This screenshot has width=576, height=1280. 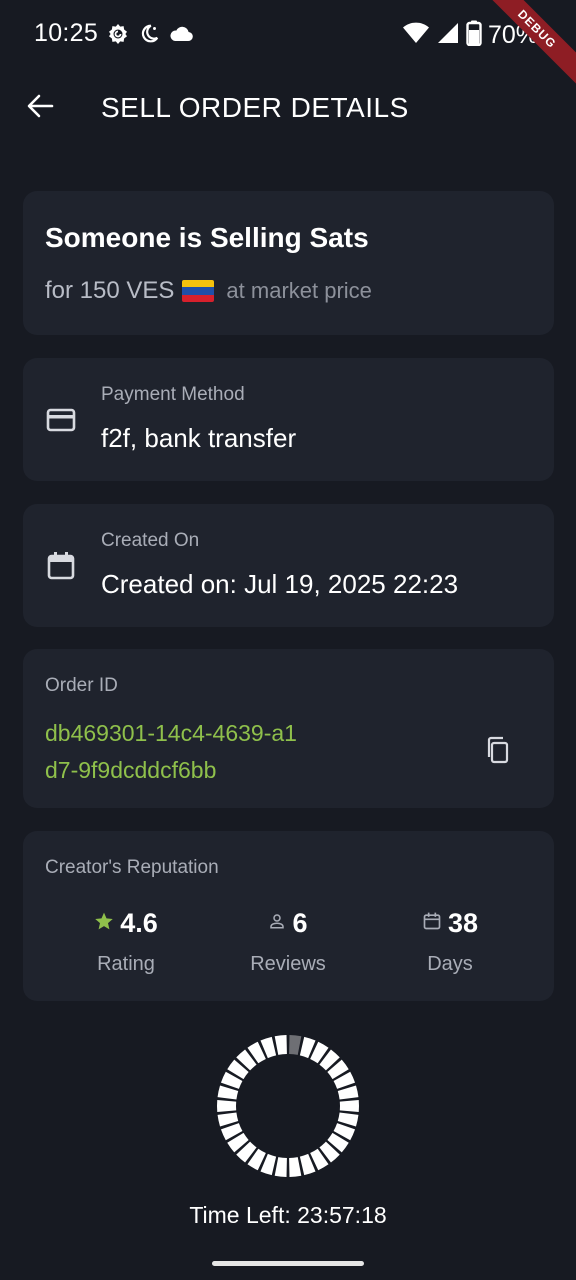 What do you see at coordinates (198, 291) in the screenshot?
I see `venezuela-flag-icon` at bounding box center [198, 291].